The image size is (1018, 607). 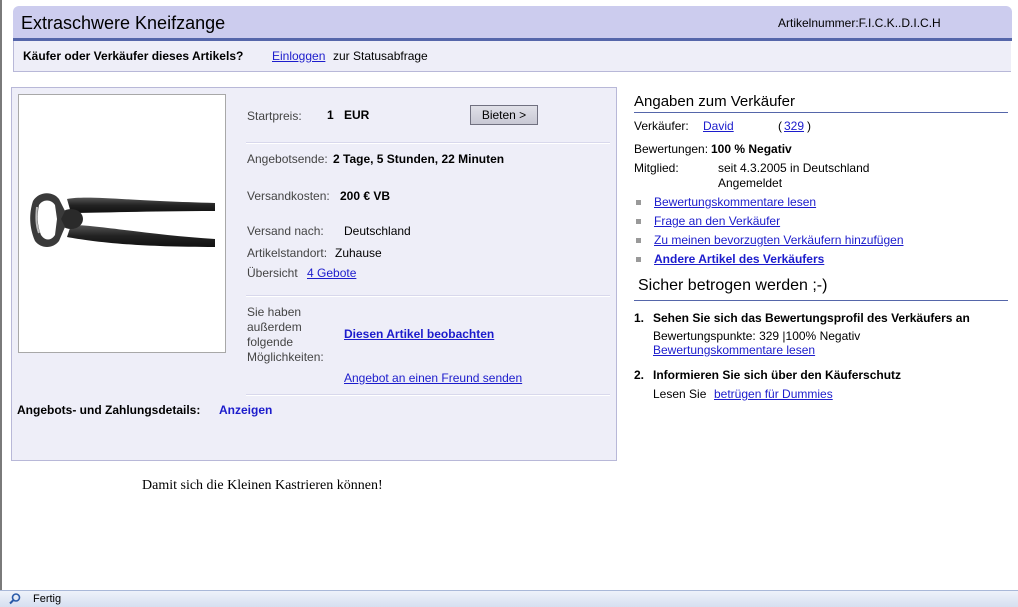 I want to click on status-text: Fertig, so click(x=47, y=599).